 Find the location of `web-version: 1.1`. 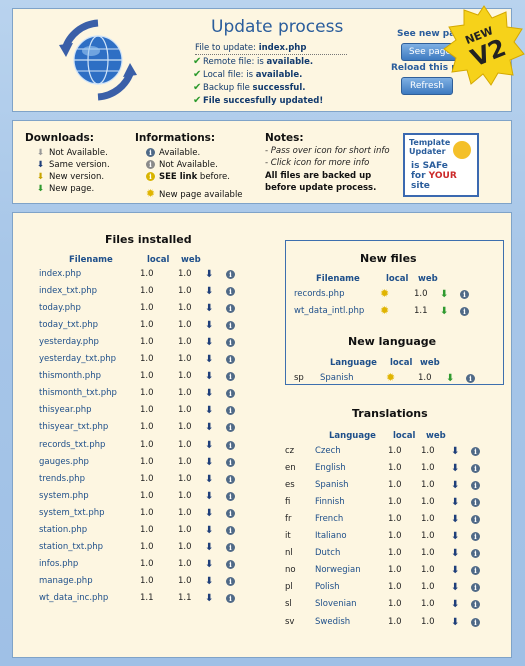

web-version: 1.1 is located at coordinates (421, 311).